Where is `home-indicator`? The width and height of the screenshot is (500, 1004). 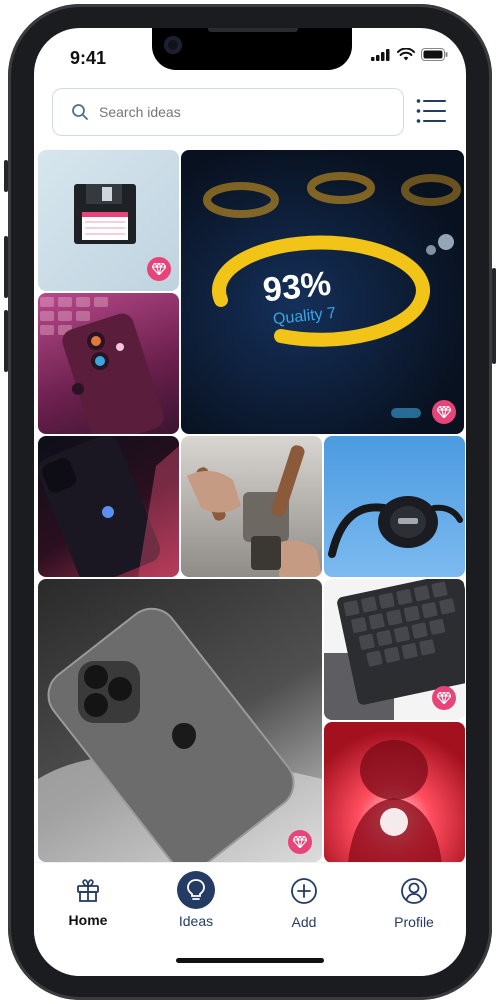
home-indicator is located at coordinates (250, 960).